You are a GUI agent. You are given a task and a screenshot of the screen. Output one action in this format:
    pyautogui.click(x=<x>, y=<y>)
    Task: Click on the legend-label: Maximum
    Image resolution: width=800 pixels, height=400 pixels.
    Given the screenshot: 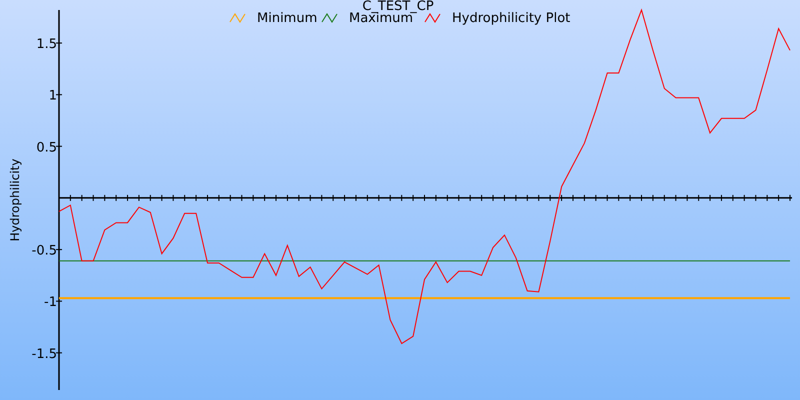 What is the action you would take?
    pyautogui.click(x=381, y=18)
    